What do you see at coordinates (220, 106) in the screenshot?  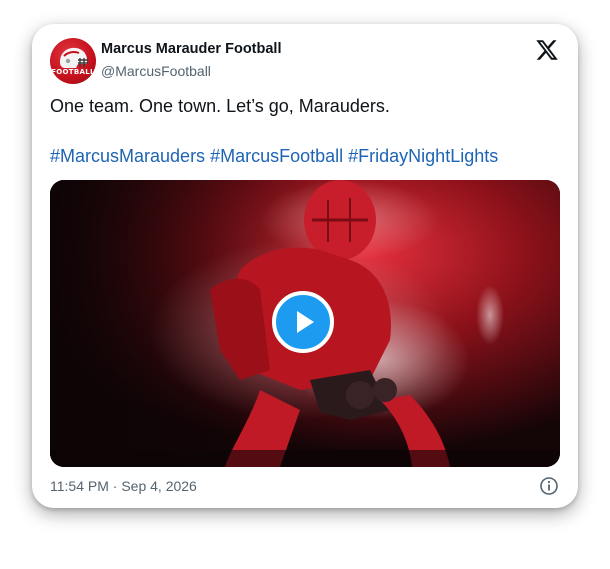 I see `post-text: One team. One town. Let’s go, Marauders.` at bounding box center [220, 106].